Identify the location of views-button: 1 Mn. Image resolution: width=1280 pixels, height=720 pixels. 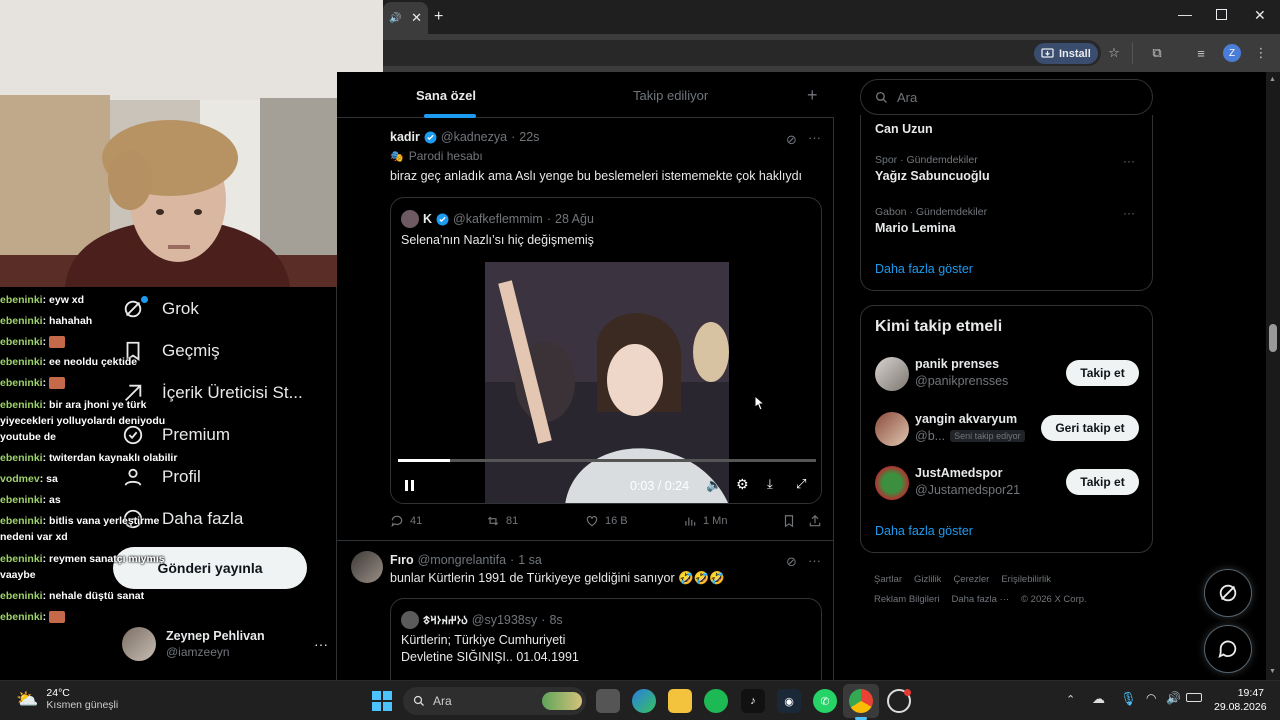
(705, 521).